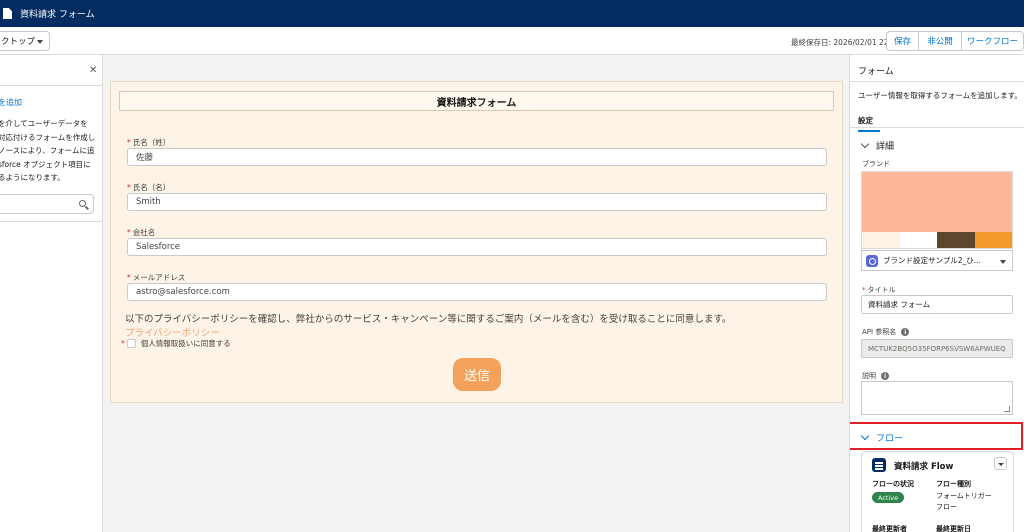  What do you see at coordinates (940, 95) in the screenshot?
I see `panel-description: ユーザー情報を取得するフォームを追加します。` at bounding box center [940, 95].